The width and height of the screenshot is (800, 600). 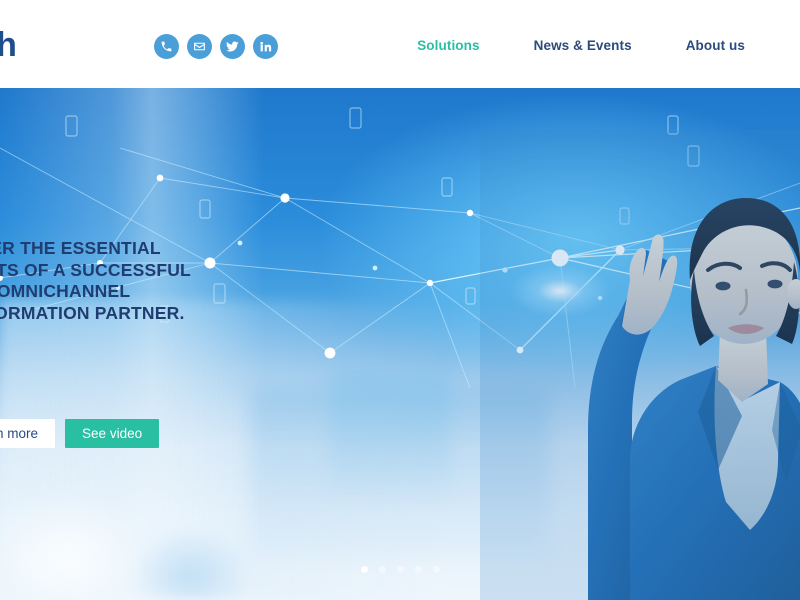 I want to click on learn-more-button: Learn more, so click(x=28, y=433).